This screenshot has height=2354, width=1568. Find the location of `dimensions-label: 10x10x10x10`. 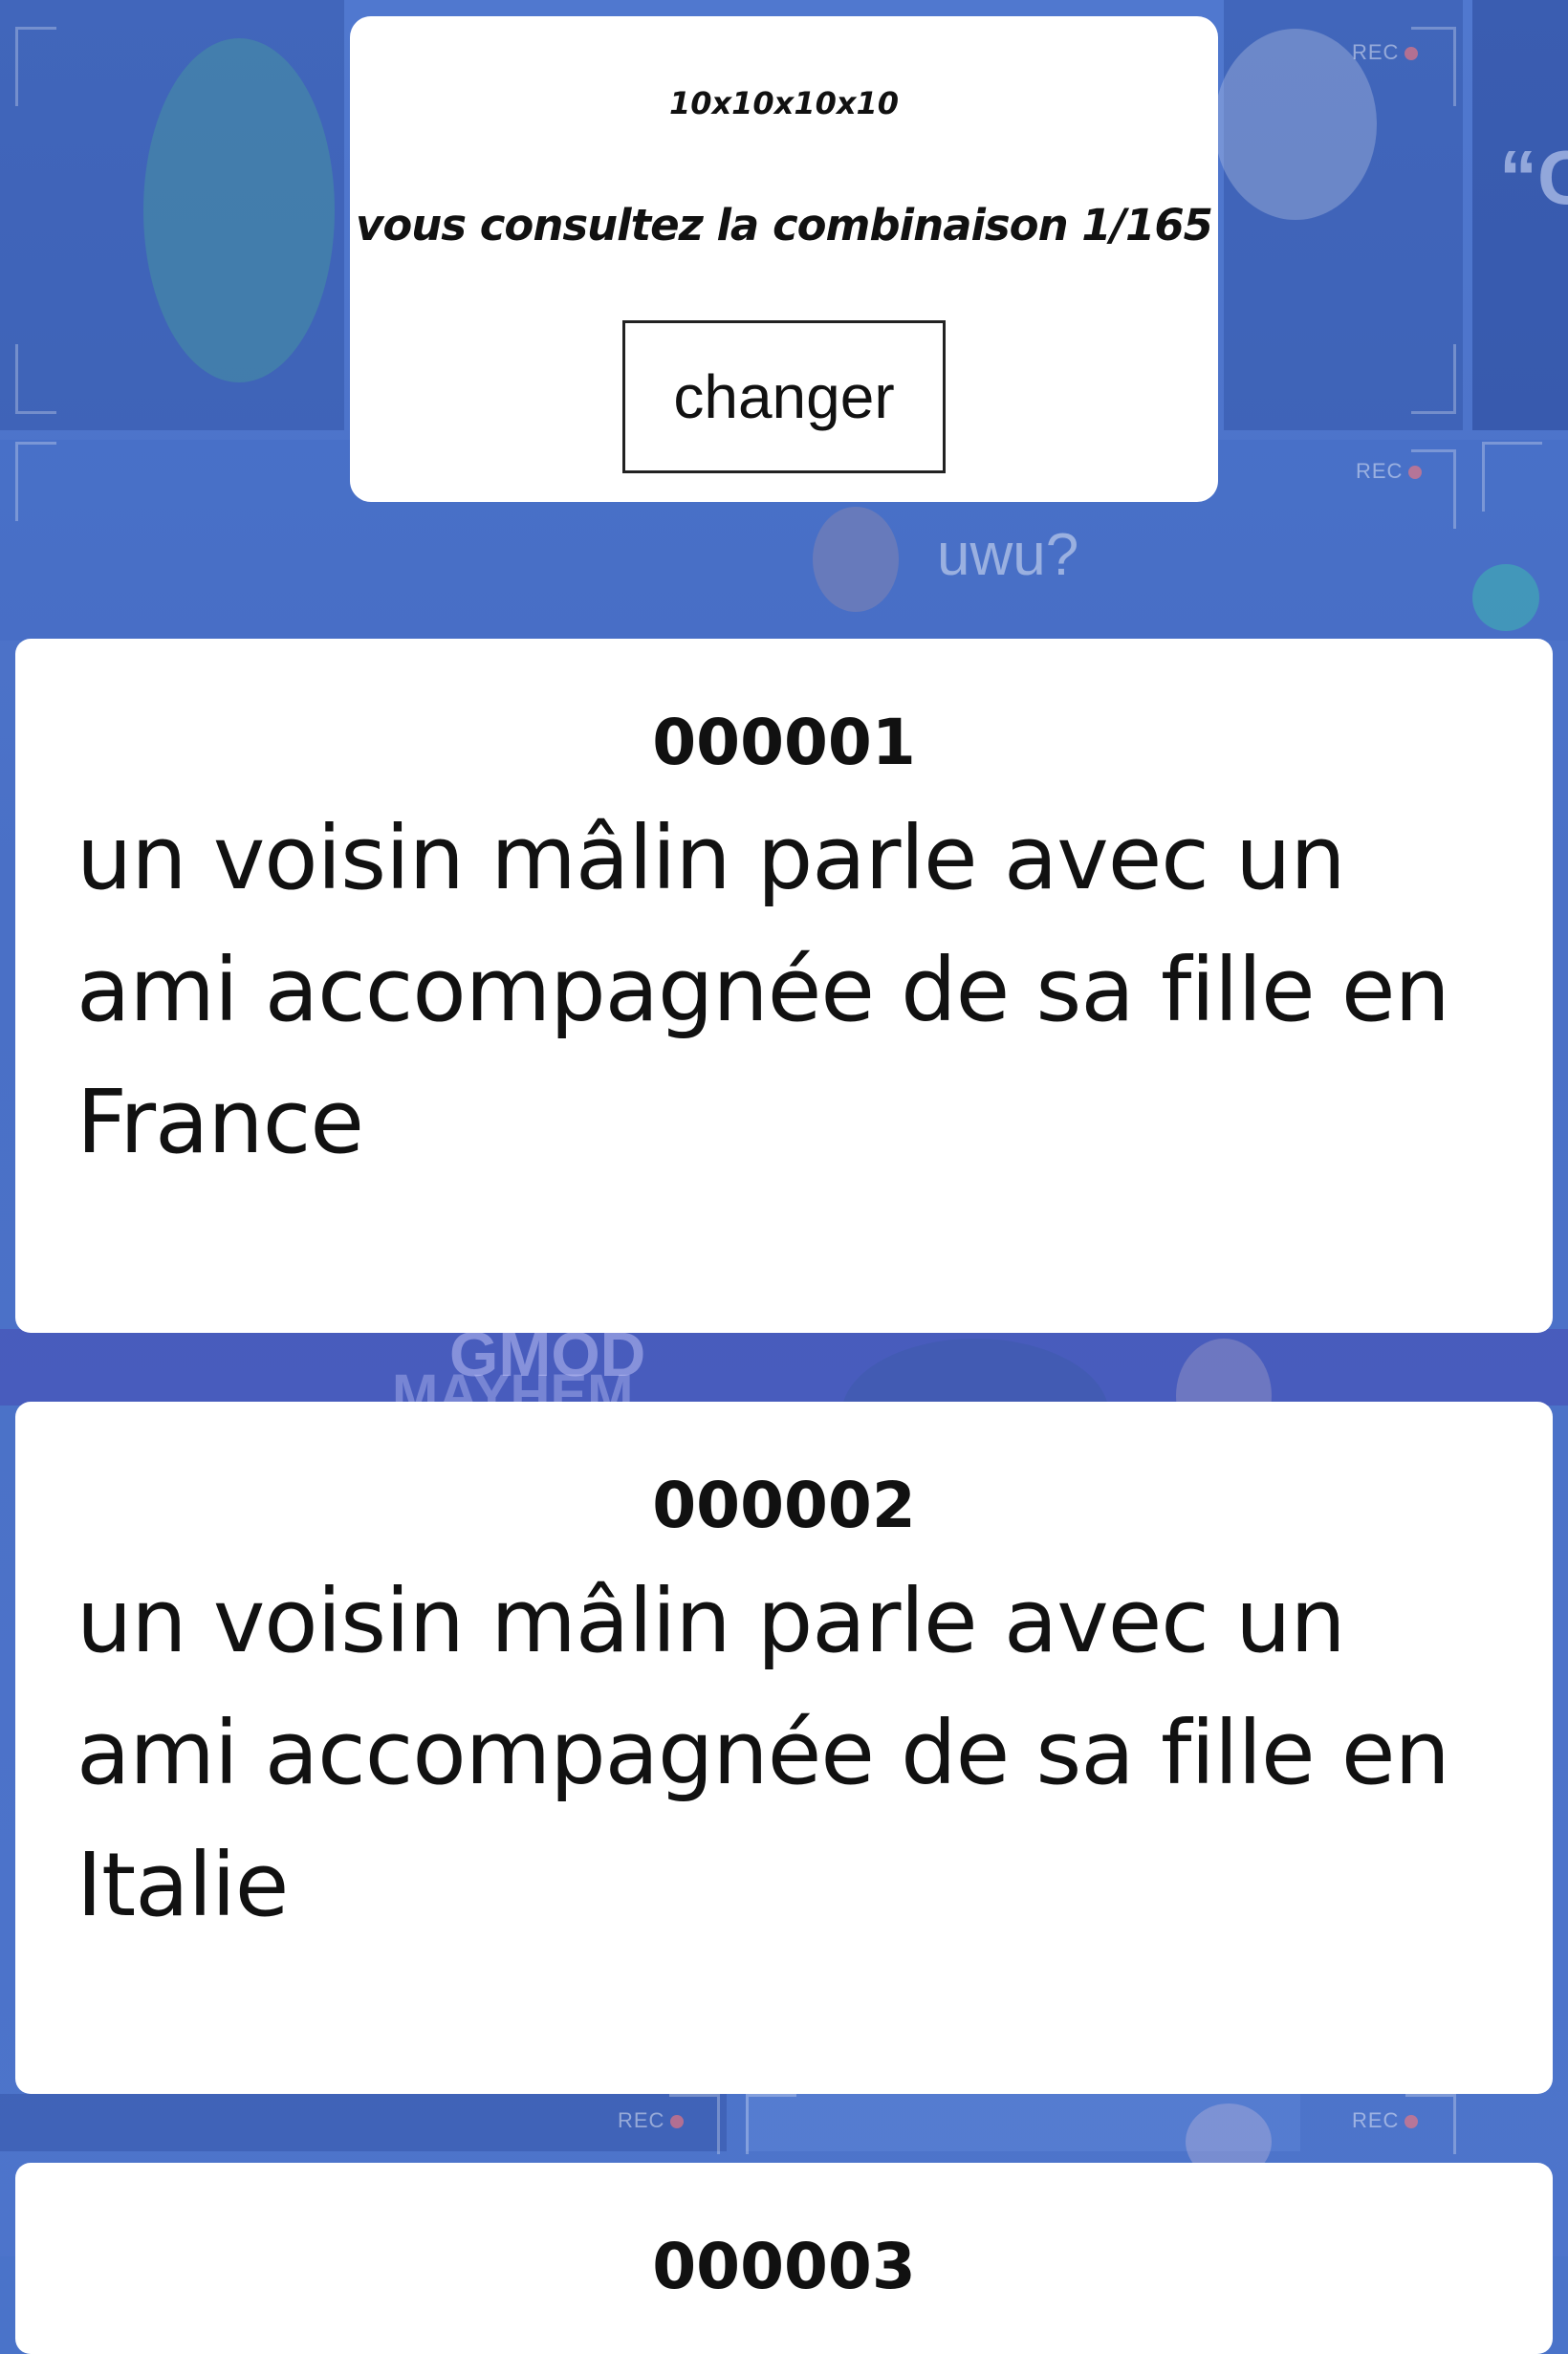

dimensions-label: 10x10x10x10 is located at coordinates (784, 103).